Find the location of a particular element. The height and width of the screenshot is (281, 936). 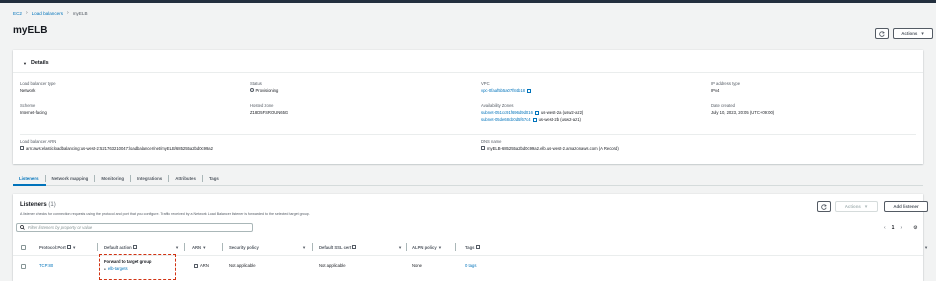

date-value: July 10, 2023, 20:05 (UTC+09:00) is located at coordinates (743, 112).